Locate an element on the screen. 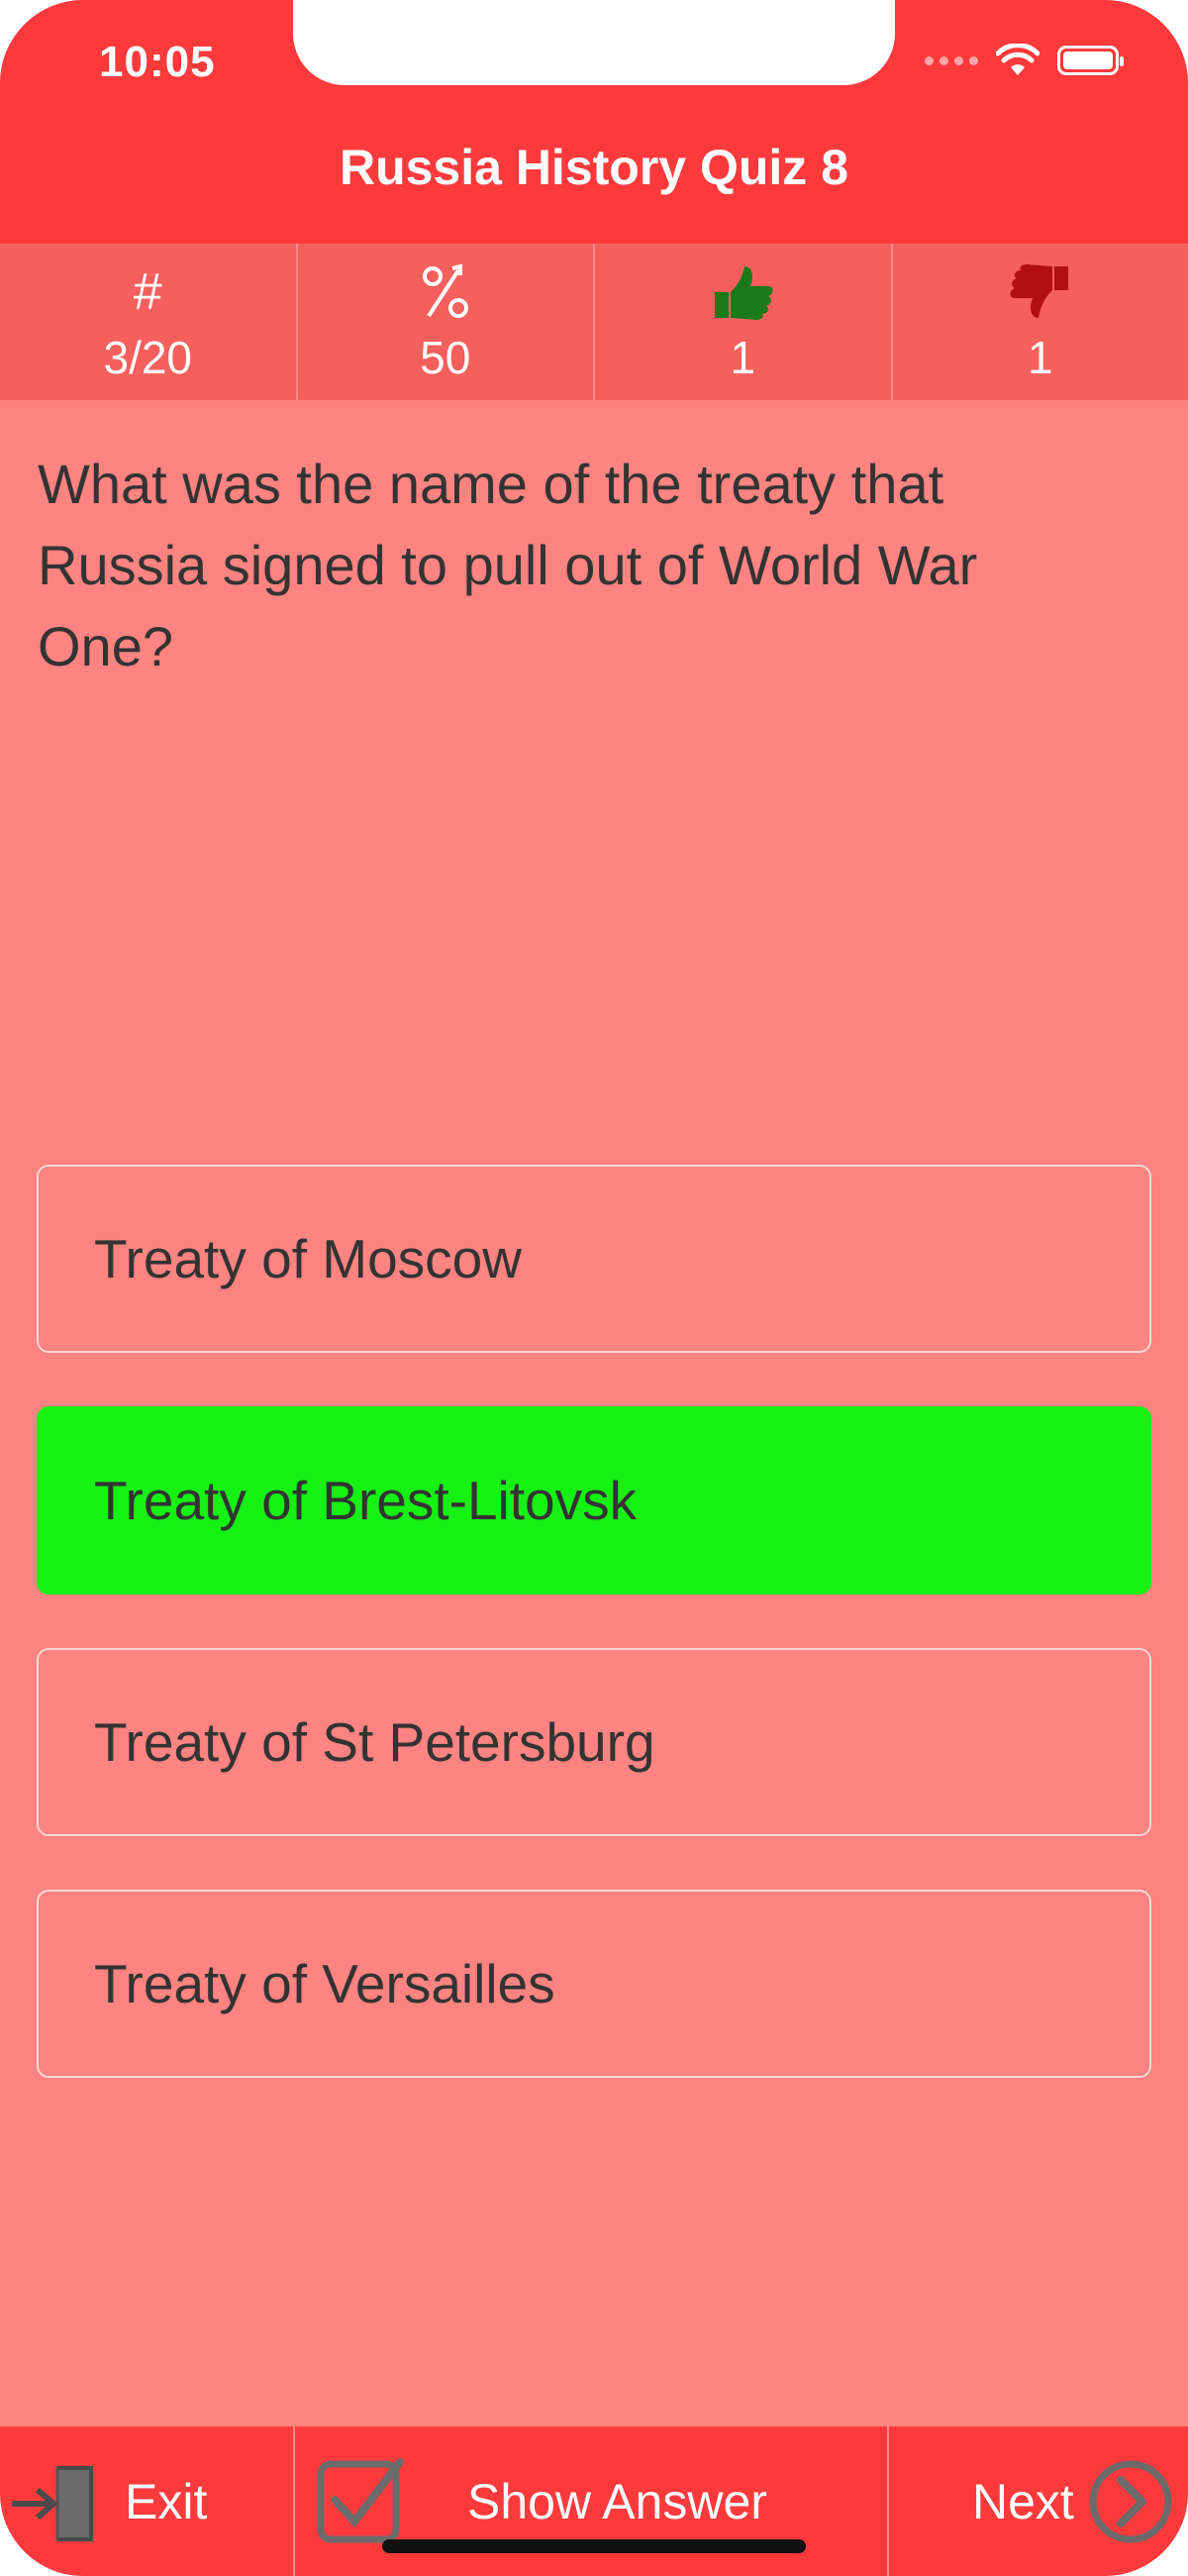 Image resolution: width=1188 pixels, height=2576 pixels. percent-icon is located at coordinates (446, 292).